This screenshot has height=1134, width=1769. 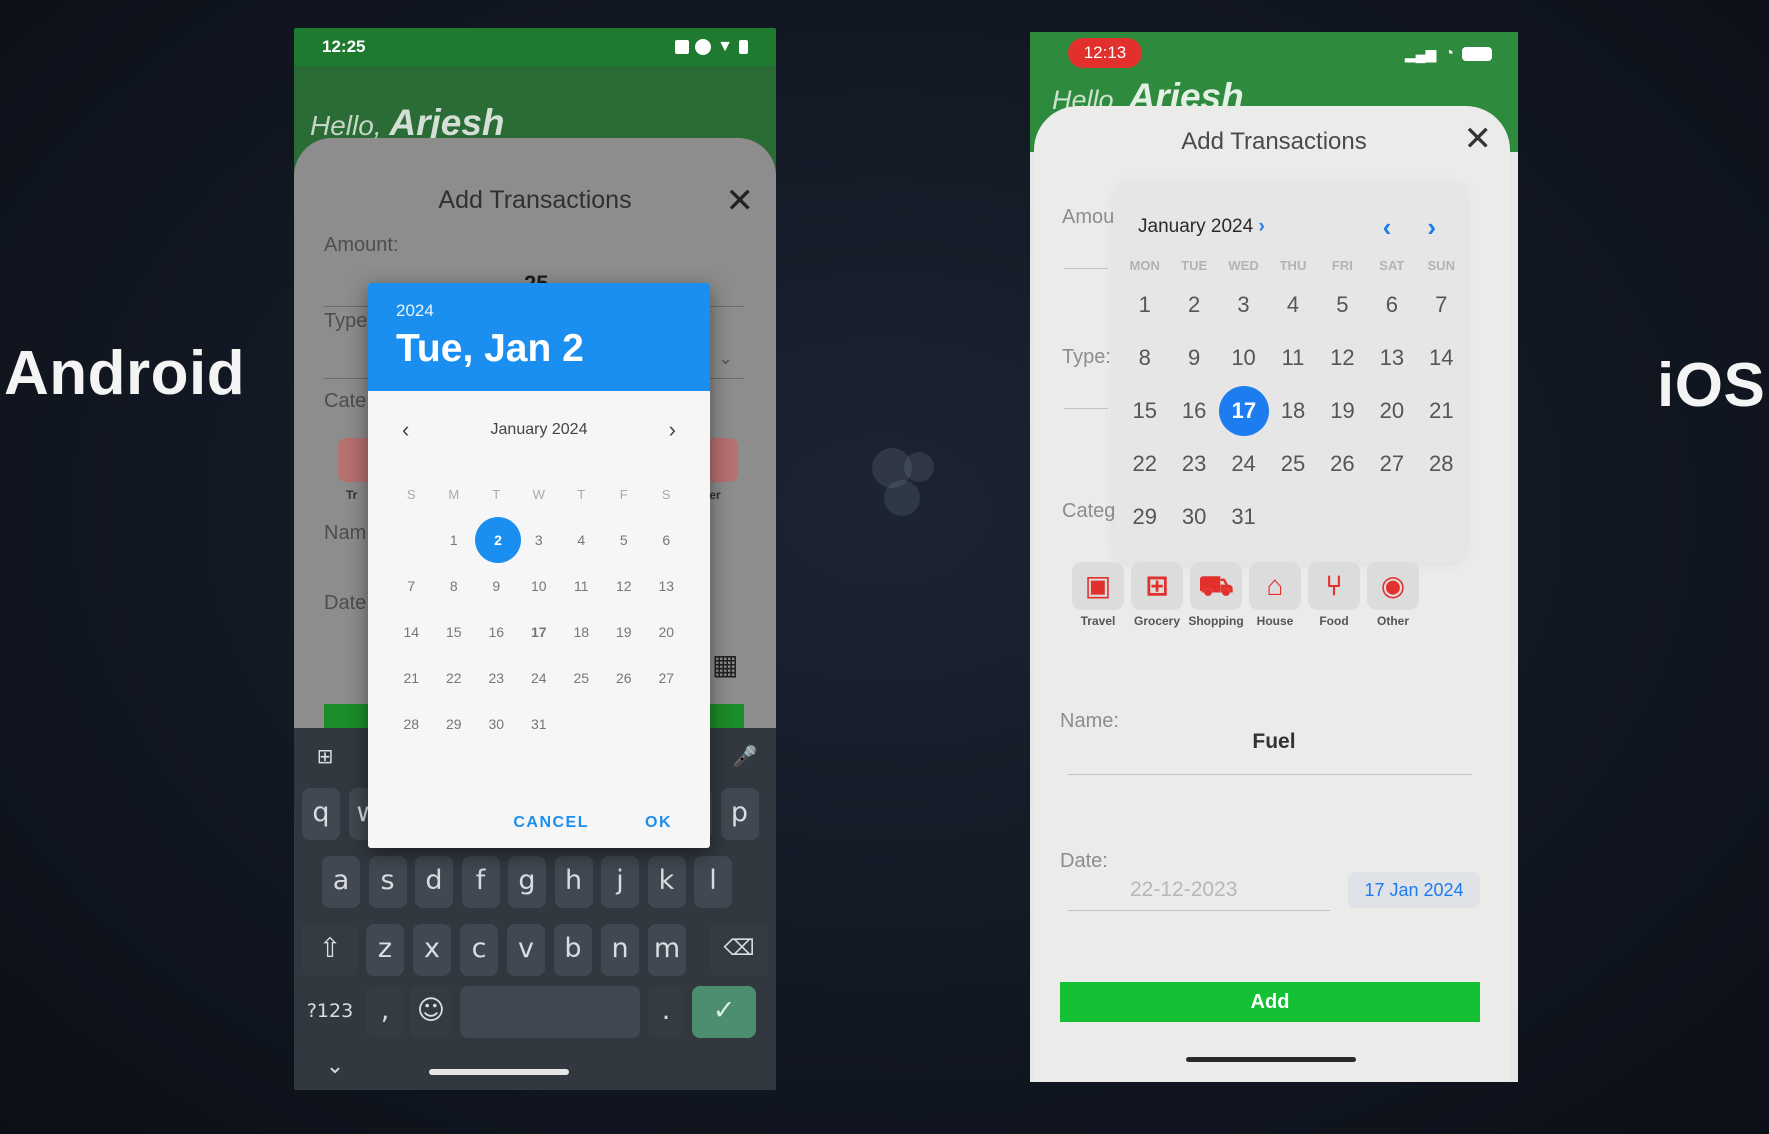 I want to click on key-h: h, so click(x=573, y=882).